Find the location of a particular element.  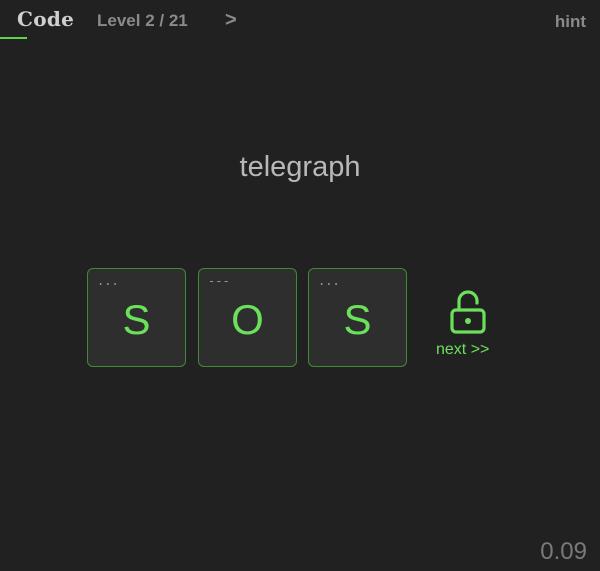

clue-word: telegraph is located at coordinates (300, 167).